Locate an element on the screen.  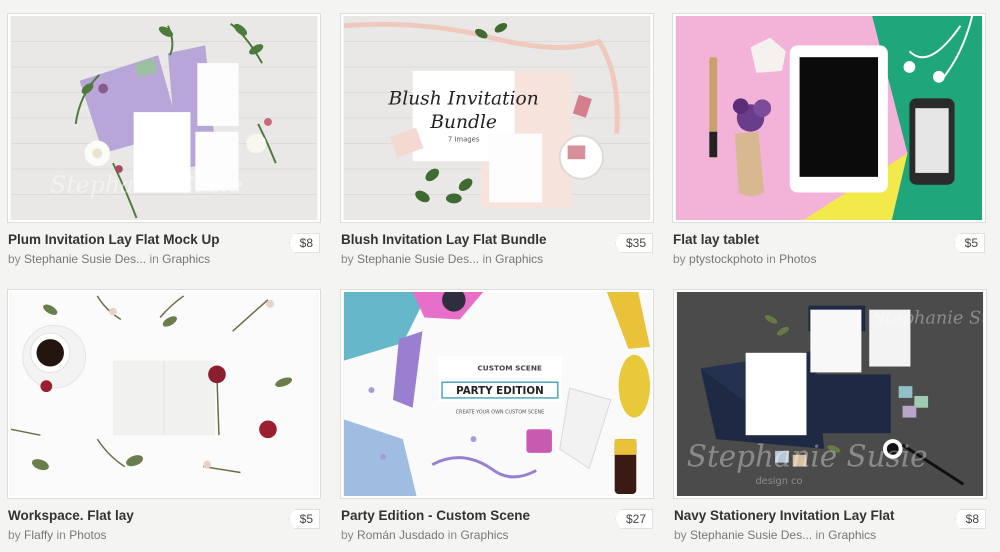
price-tag: $35 is located at coordinates (633, 243).